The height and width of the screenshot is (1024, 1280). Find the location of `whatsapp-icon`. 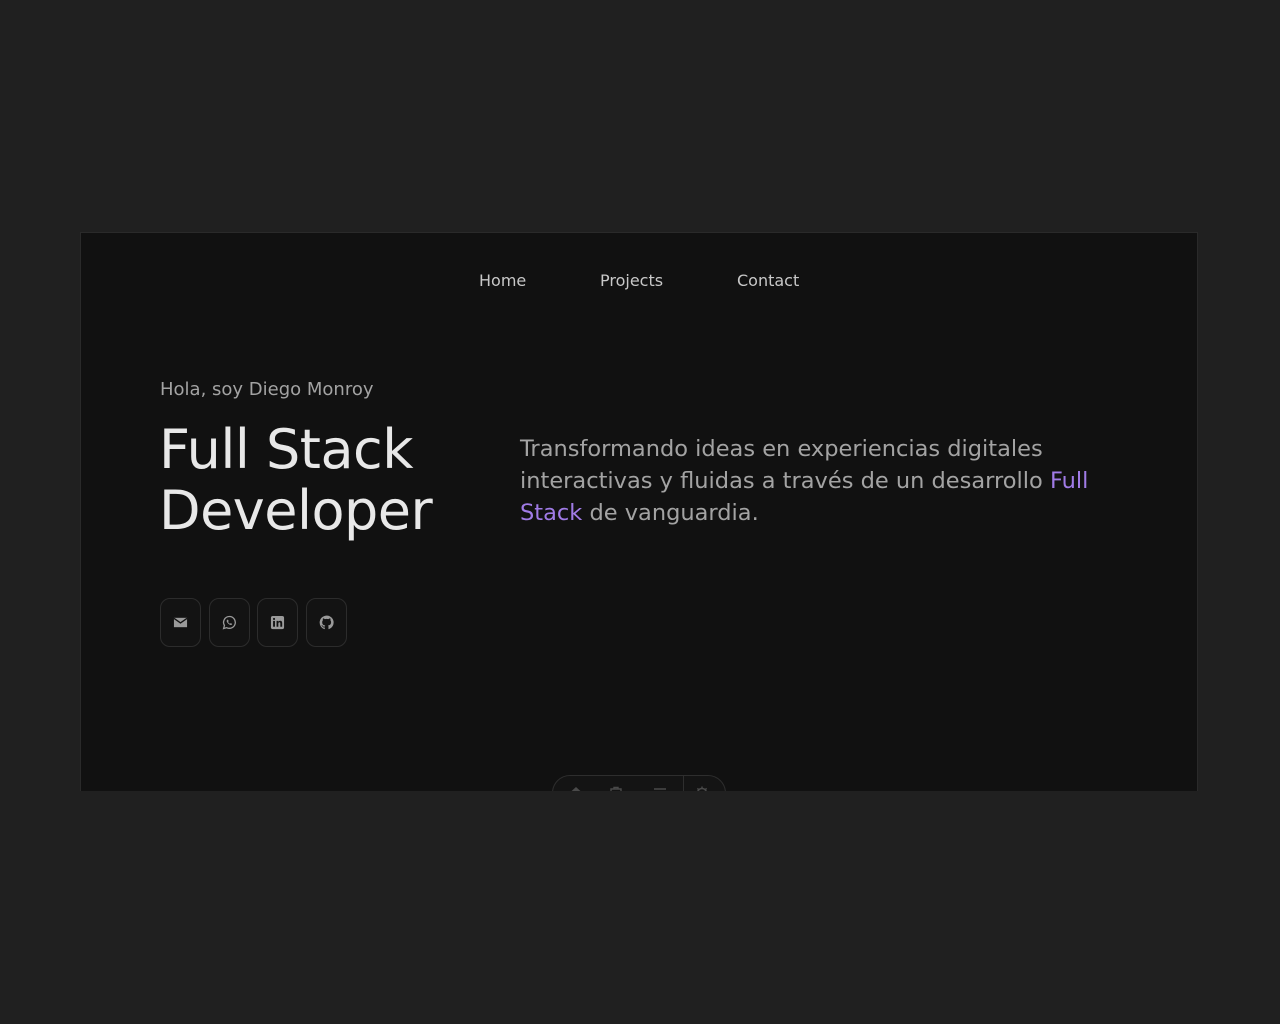

whatsapp-icon is located at coordinates (229, 622).